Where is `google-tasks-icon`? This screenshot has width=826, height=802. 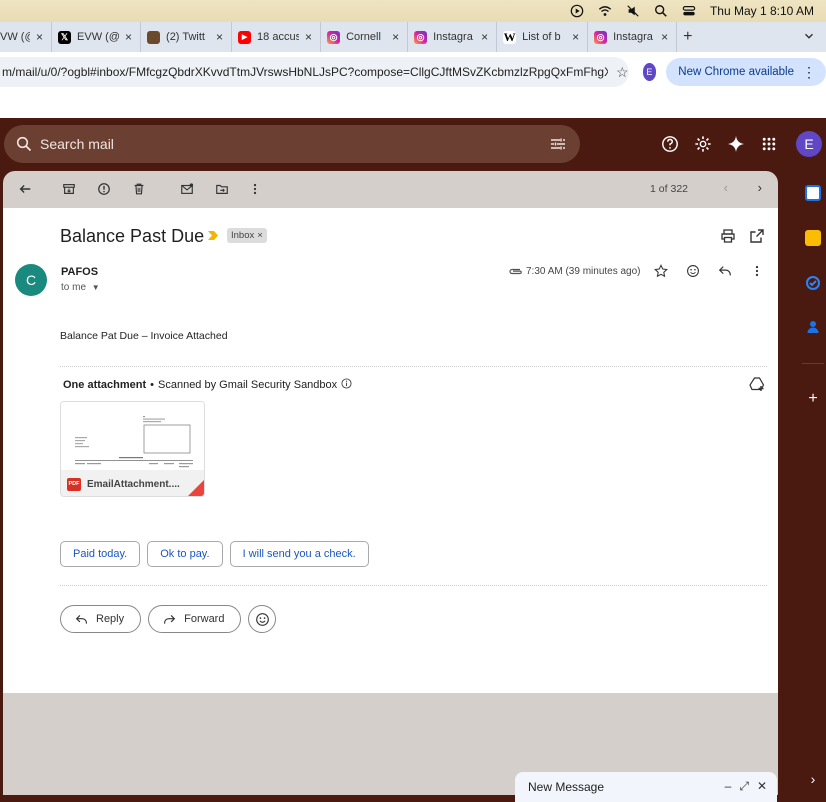 google-tasks-icon is located at coordinates (813, 283).